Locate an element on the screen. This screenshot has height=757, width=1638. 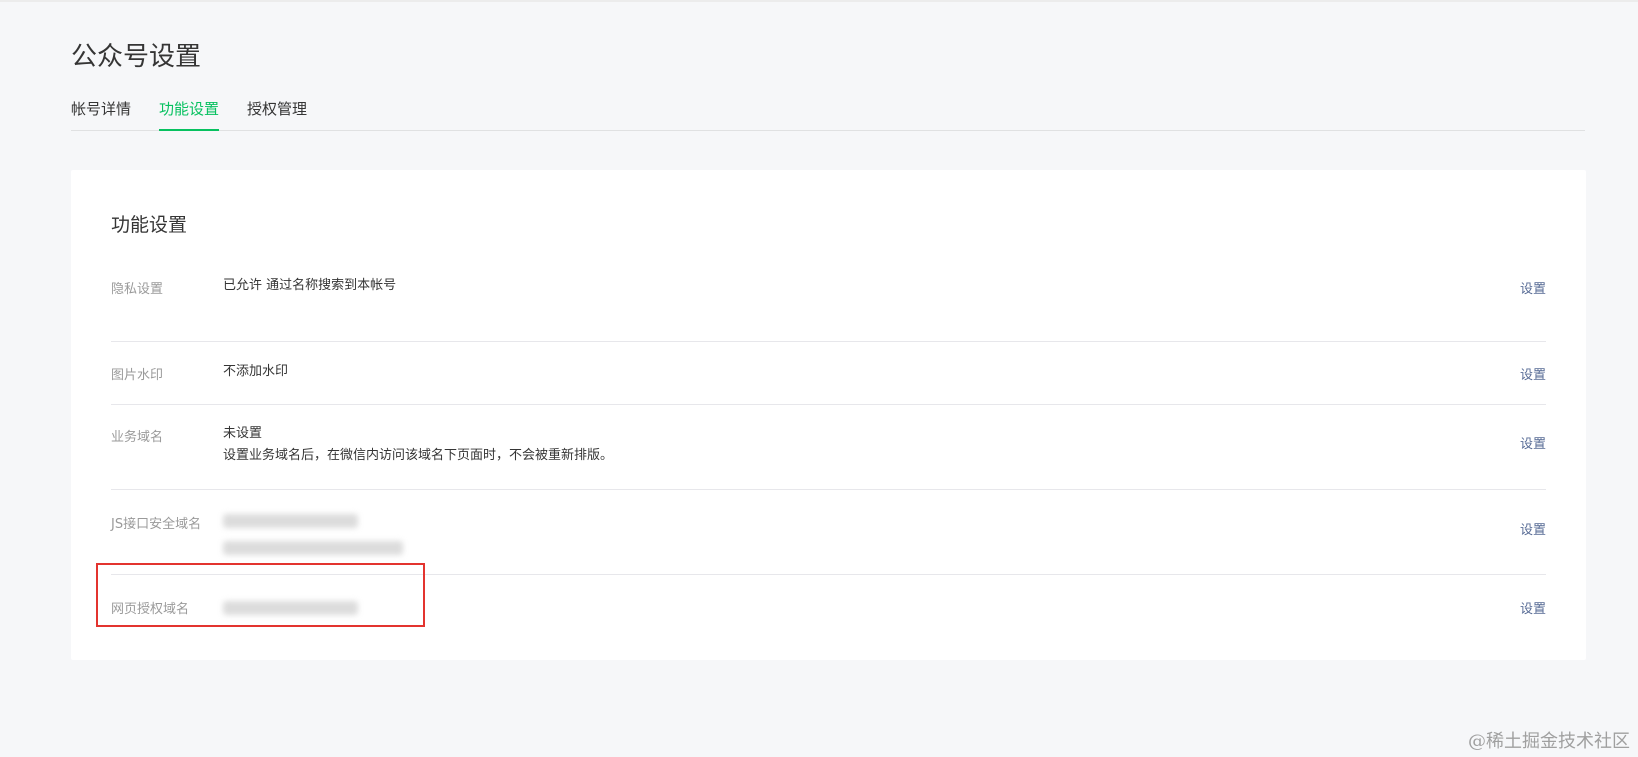
tab-authorization-management: 授权管理 is located at coordinates (277, 113).